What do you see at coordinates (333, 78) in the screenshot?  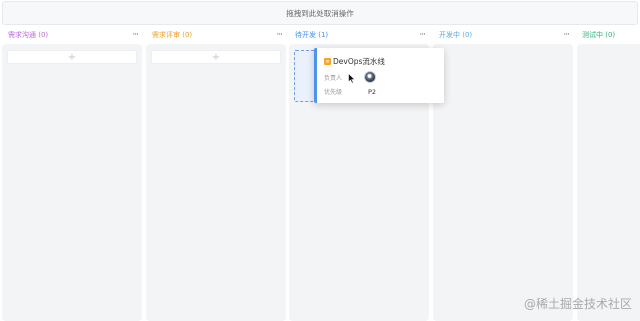 I see `assignee-label: 负责人` at bounding box center [333, 78].